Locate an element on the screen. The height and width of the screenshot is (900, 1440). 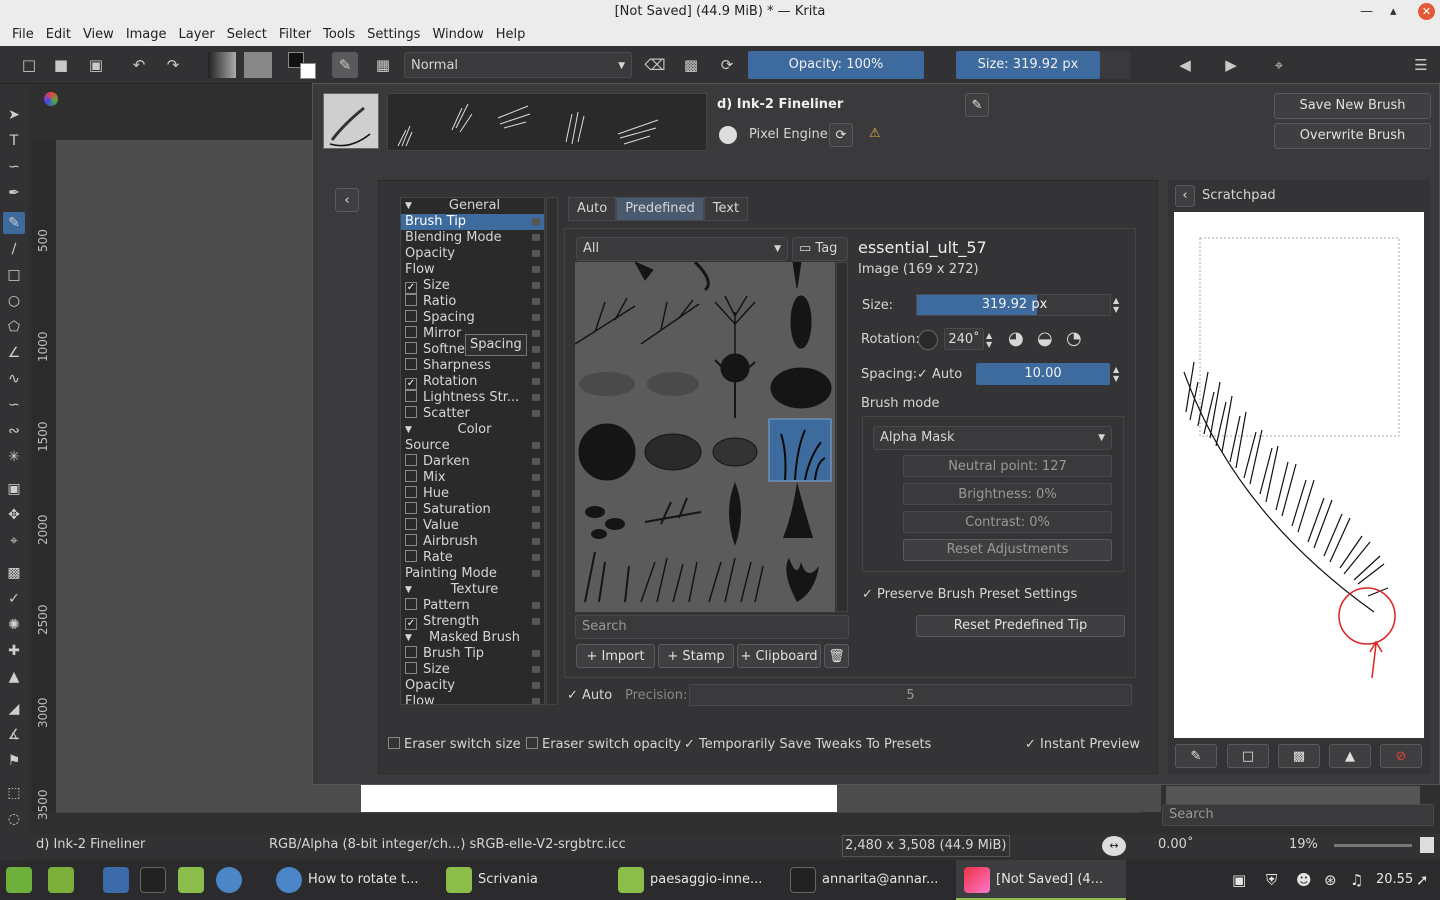
contrast-input: Contrast: 0% is located at coordinates (1007, 522).